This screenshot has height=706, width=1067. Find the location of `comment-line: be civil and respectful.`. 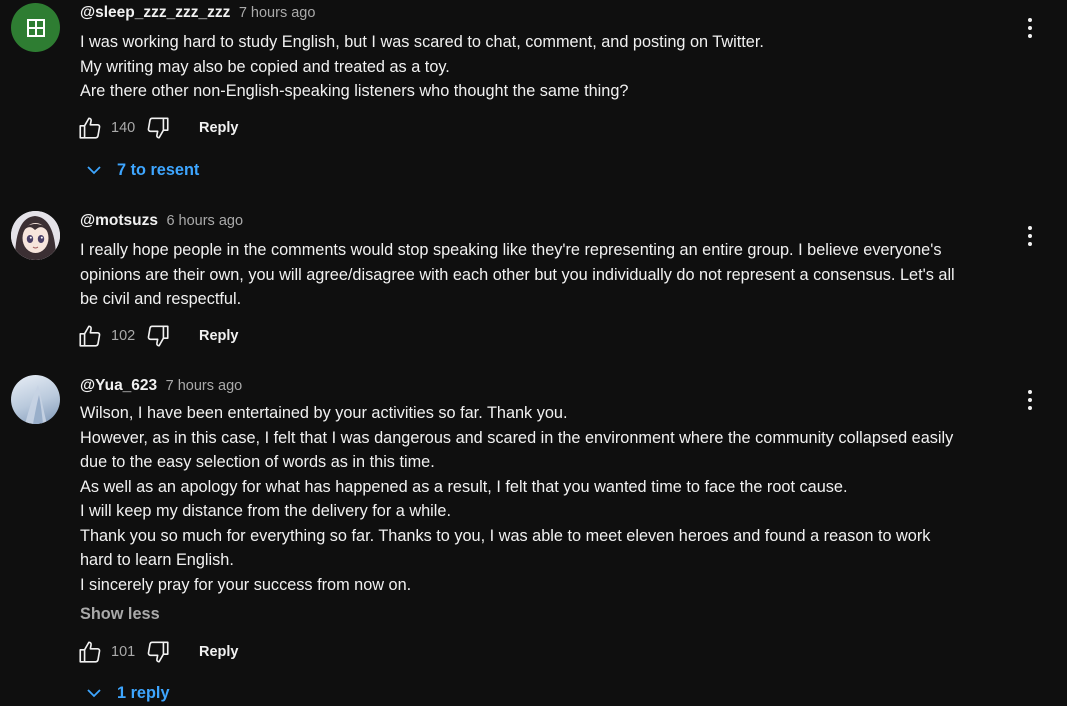

comment-line: be civil and respectful. is located at coordinates (161, 299).